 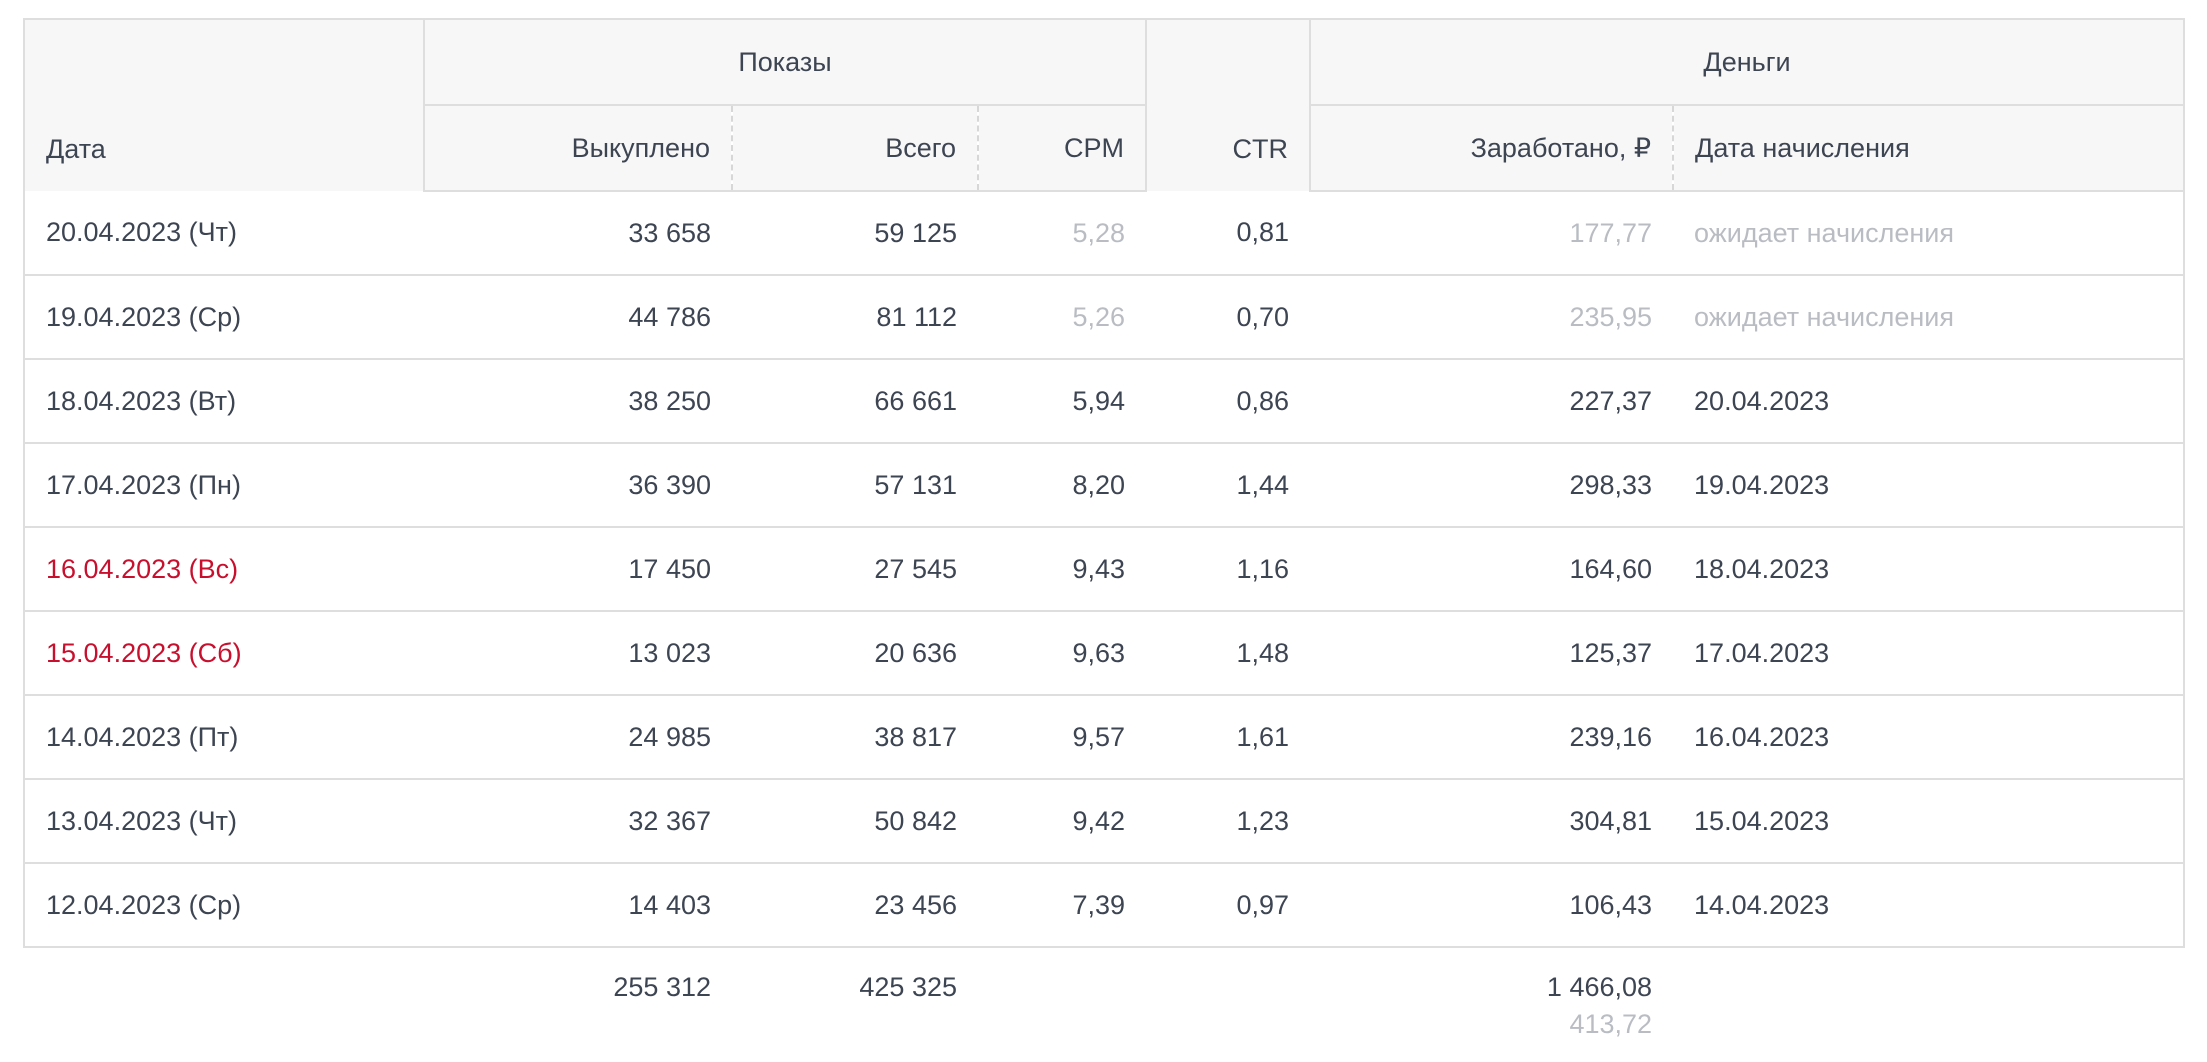 I want to click on cell-cpm: 5,94, so click(x=1062, y=401).